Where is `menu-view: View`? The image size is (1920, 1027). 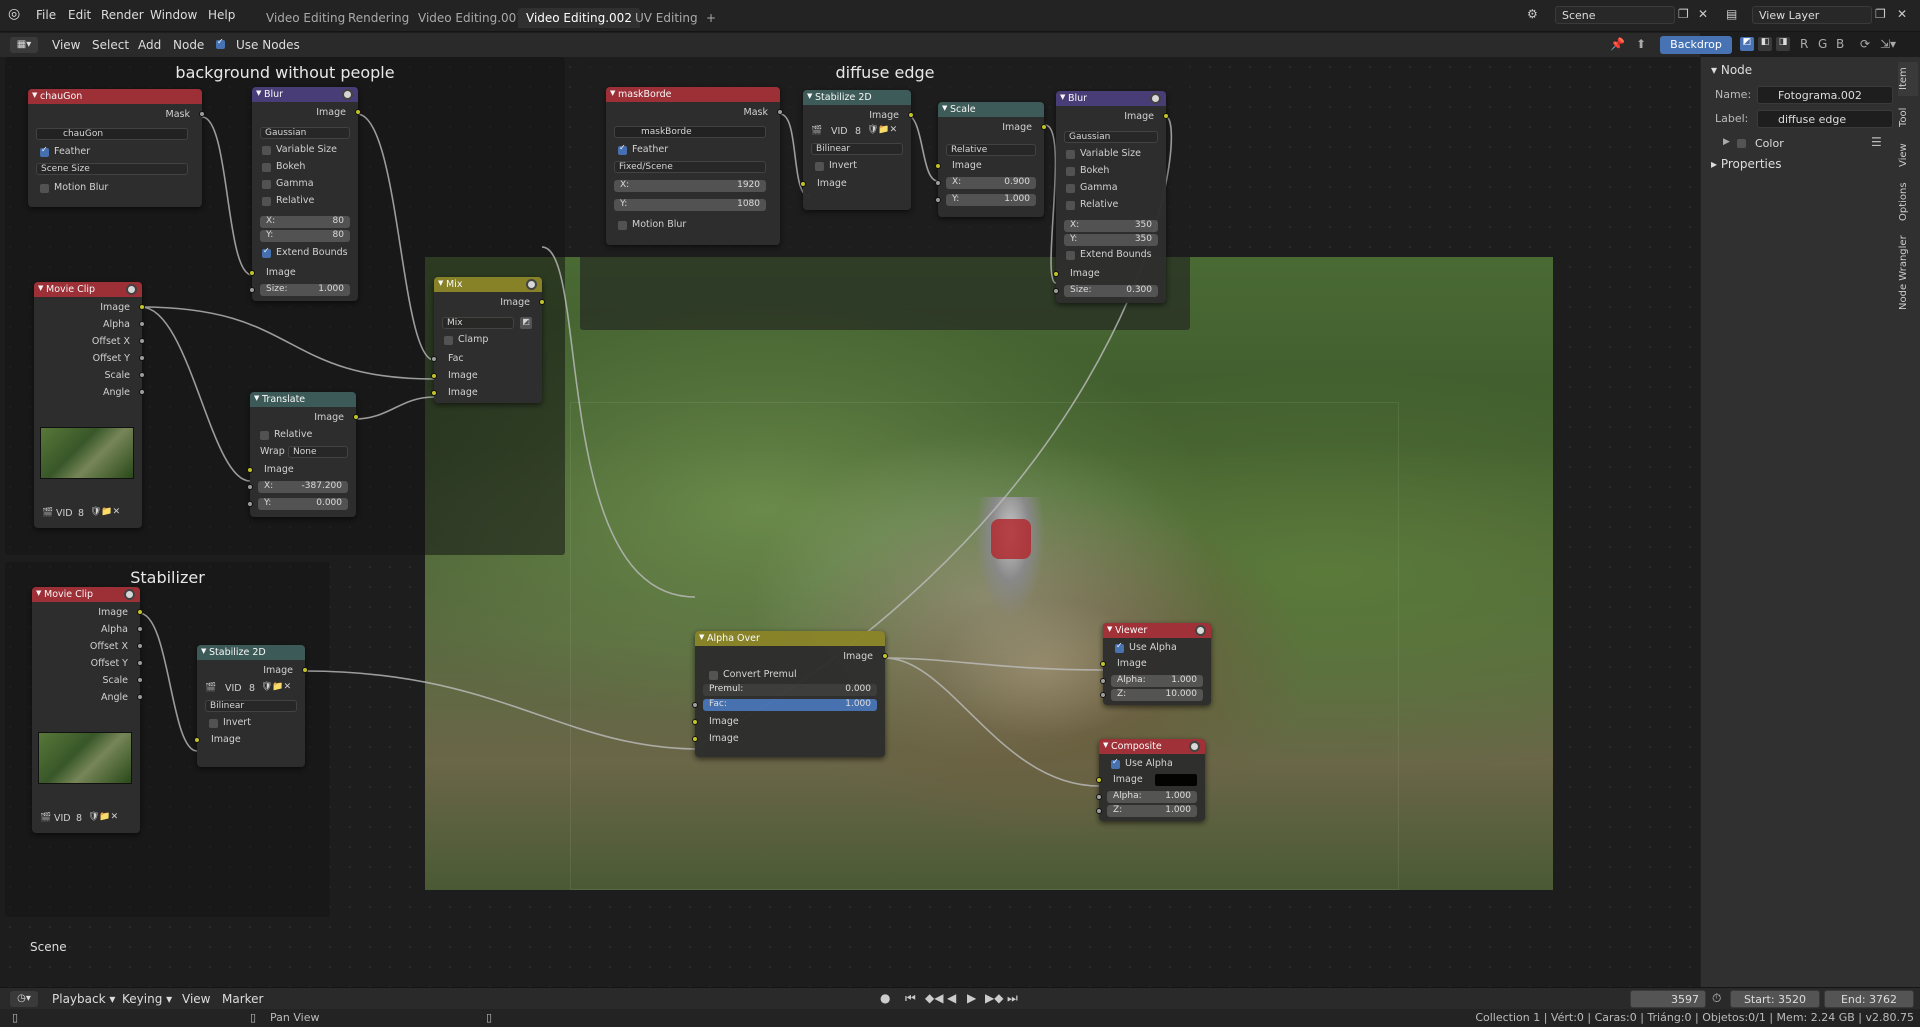
menu-view: View is located at coordinates (66, 45).